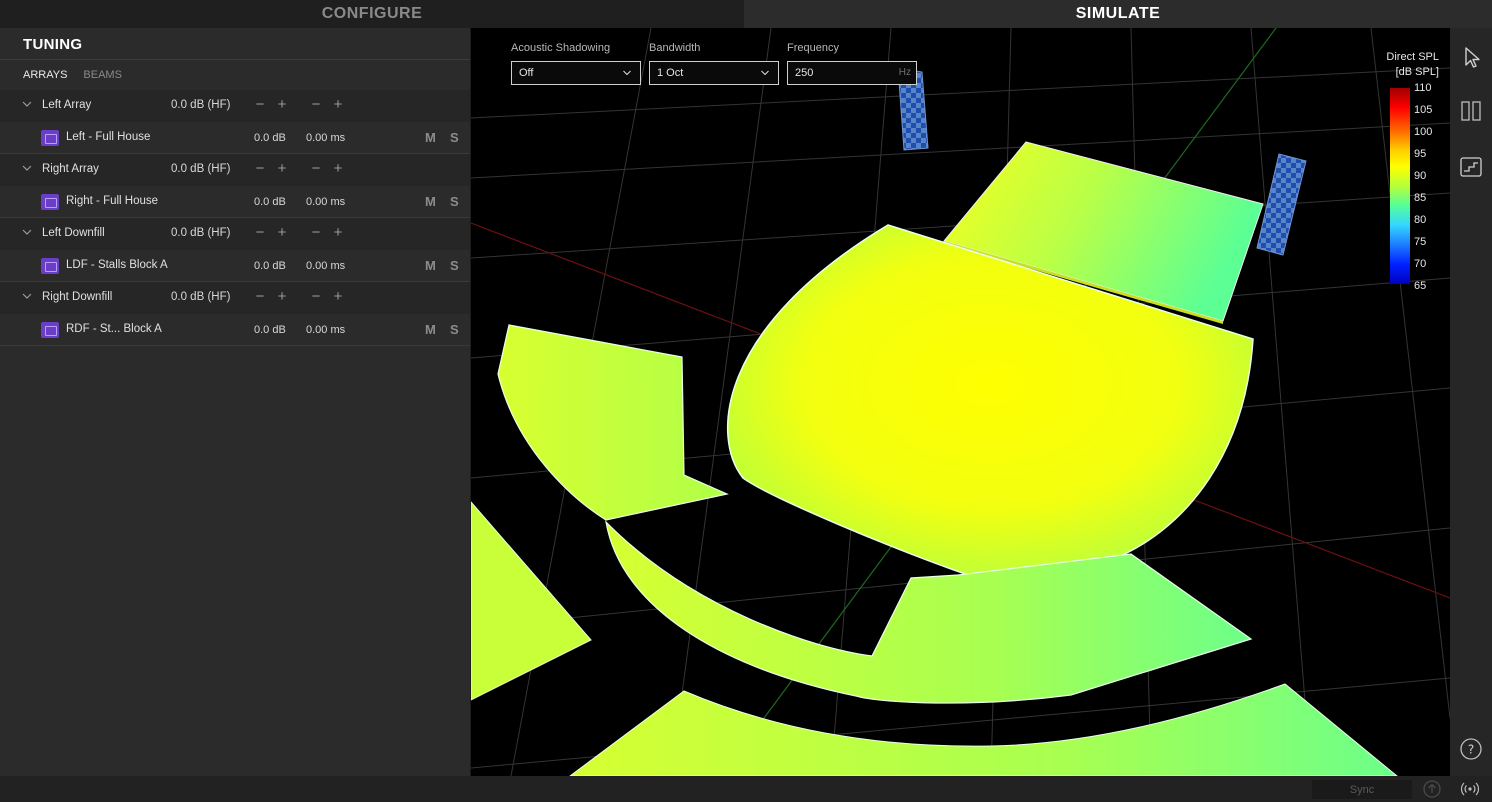  Describe the element at coordinates (235, 106) in the screenshot. I see `array-group-row: Left Array 0.0 dB (HF) − + − +` at that location.